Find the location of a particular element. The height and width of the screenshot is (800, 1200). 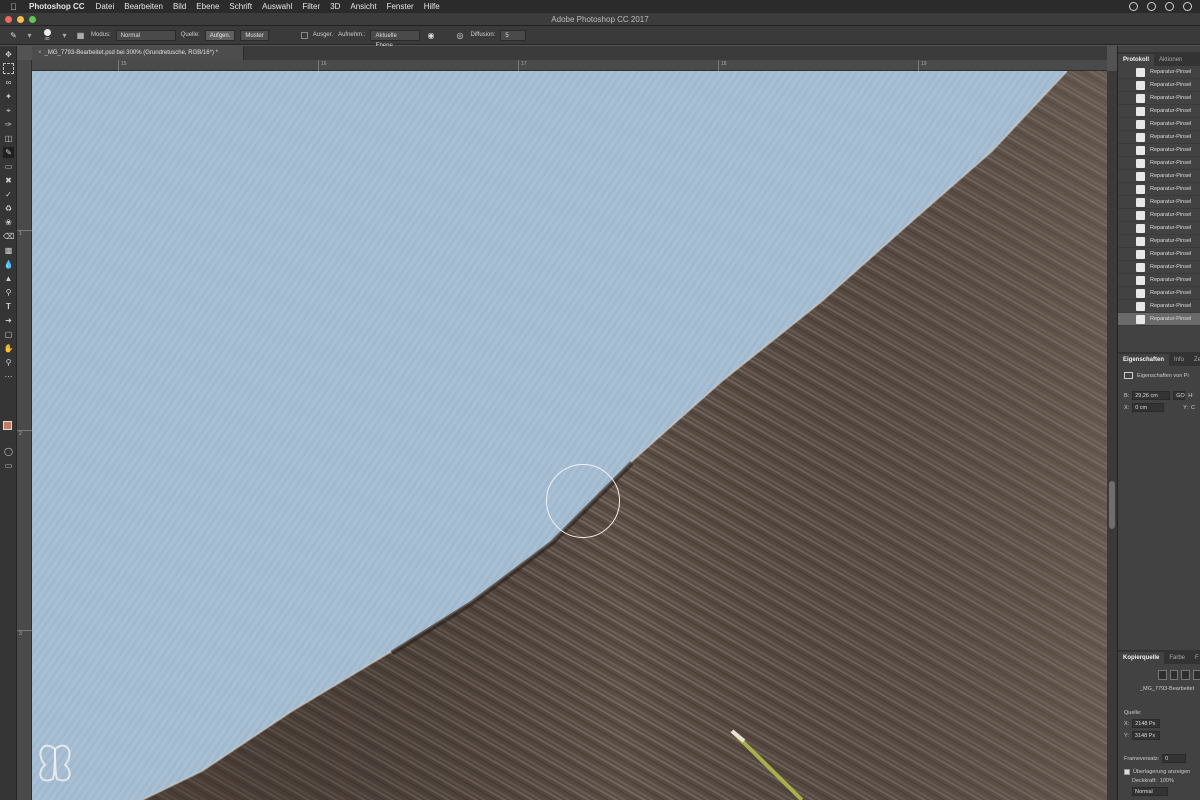

source-sampled-button: Aufgen. is located at coordinates (220, 35).